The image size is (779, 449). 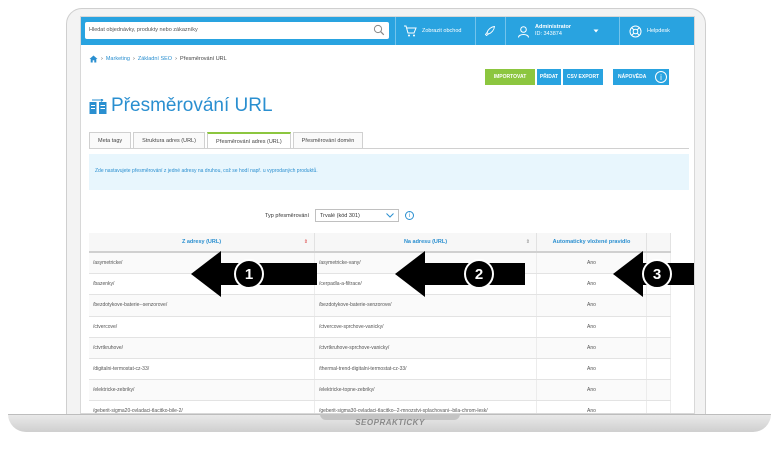 What do you see at coordinates (203, 59) in the screenshot?
I see `breadcrumb-current: Přesměrování URL` at bounding box center [203, 59].